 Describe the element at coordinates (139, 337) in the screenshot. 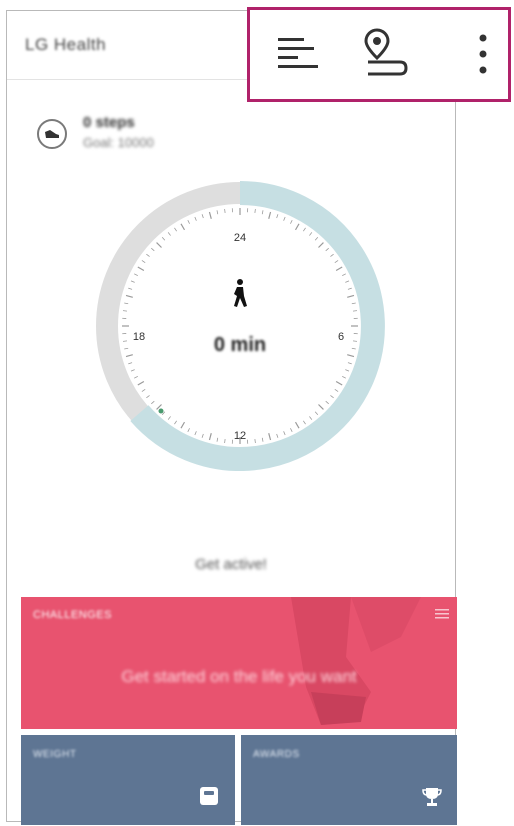

I see `hour-label-left: 18` at that location.